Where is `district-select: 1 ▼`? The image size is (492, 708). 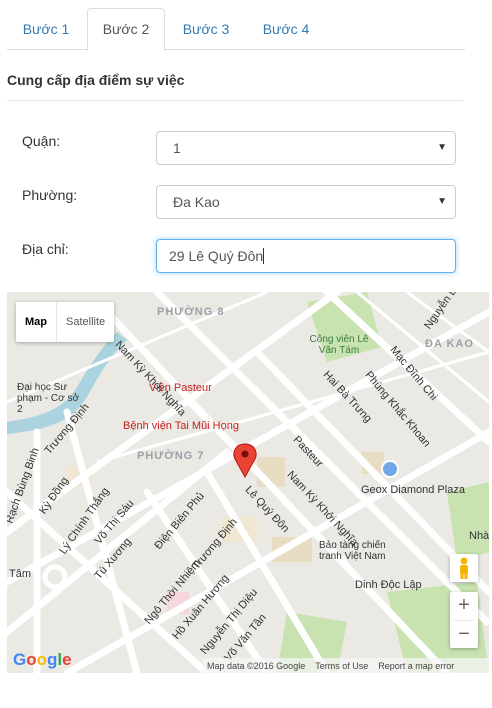 district-select: 1 ▼ is located at coordinates (306, 148).